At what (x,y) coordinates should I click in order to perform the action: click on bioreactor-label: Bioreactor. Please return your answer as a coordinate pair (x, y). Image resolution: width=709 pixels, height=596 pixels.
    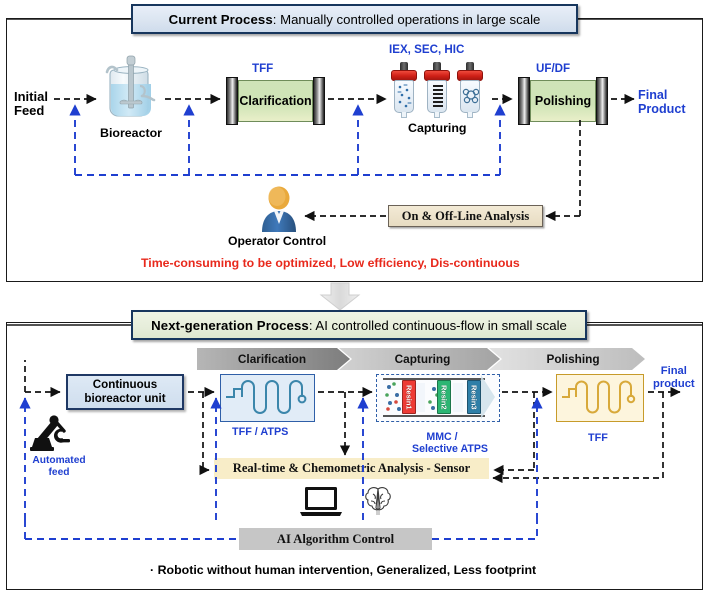
    Looking at the image, I should click on (131, 133).